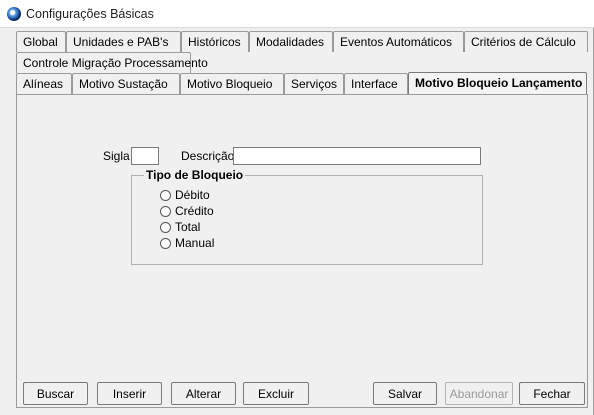 Image resolution: width=594 pixels, height=415 pixels. I want to click on excluir-button: Excluir, so click(276, 393).